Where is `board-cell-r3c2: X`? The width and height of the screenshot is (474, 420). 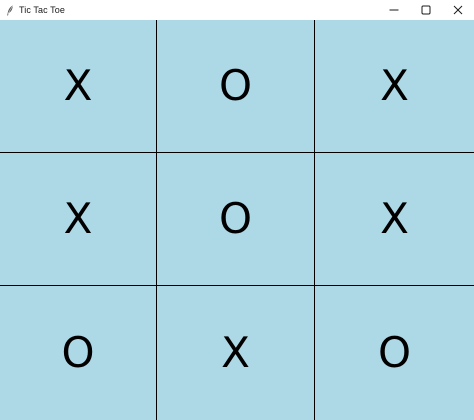 board-cell-r3c2: X is located at coordinates (236, 353).